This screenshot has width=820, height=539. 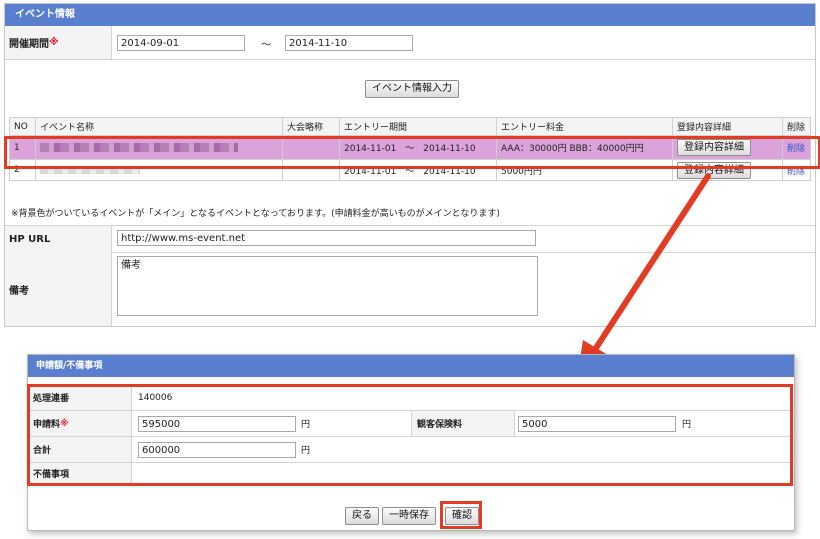 I want to click on fee-panel-header: 申請額/不備事項, so click(x=411, y=366).